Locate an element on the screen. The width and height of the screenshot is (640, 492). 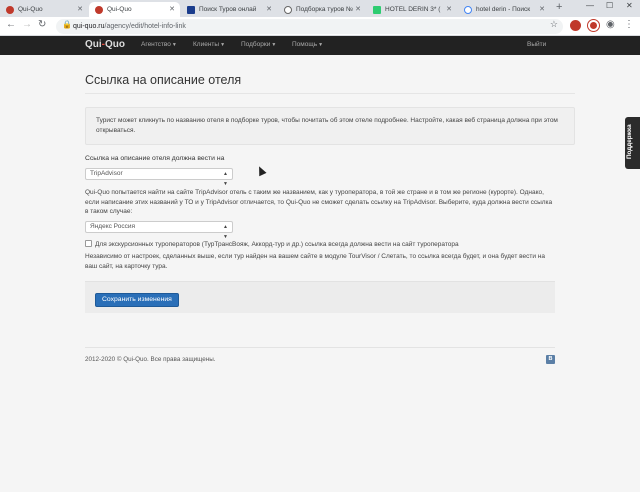
profile-icon: ◉ is located at coordinates (610, 24).